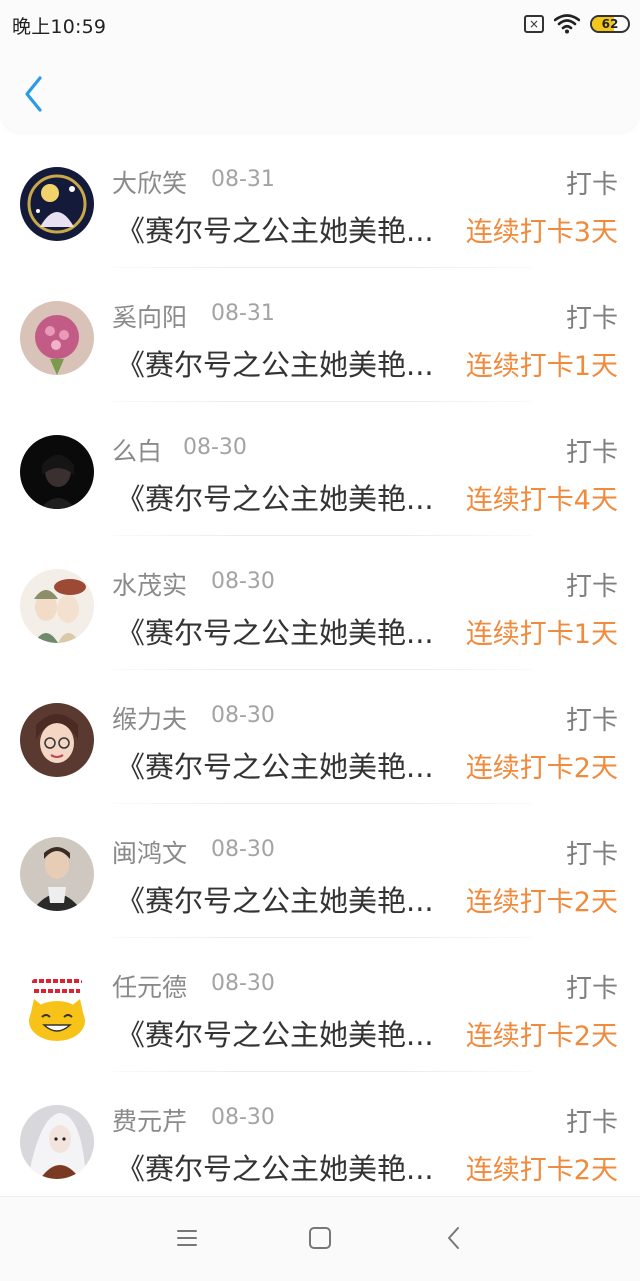 This screenshot has height=1281, width=640. I want to click on list-item: 大欣笑 08-31 打卡 《赛尔号之公主她美艳... 连续打卡3天, so click(320, 201).